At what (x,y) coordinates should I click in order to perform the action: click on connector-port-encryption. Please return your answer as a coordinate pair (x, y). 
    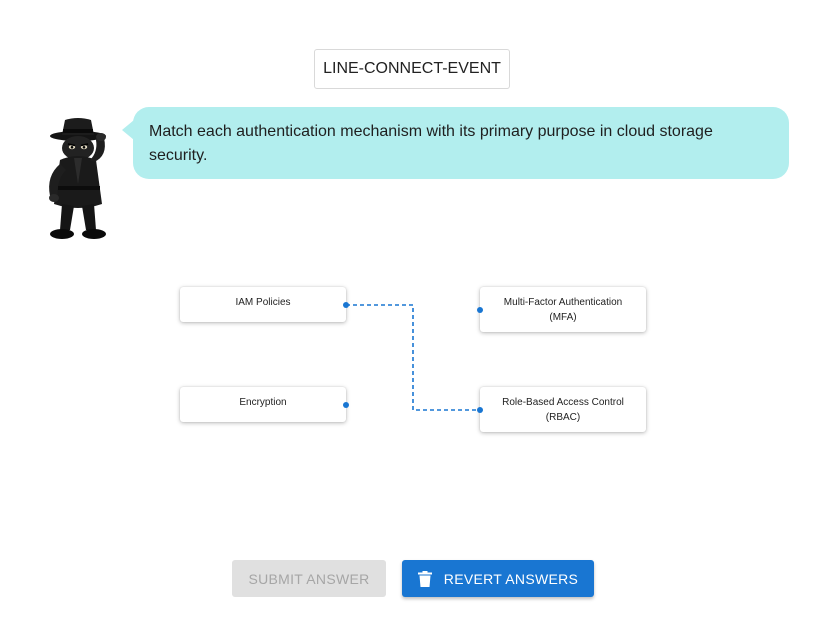
    Looking at the image, I should click on (346, 405).